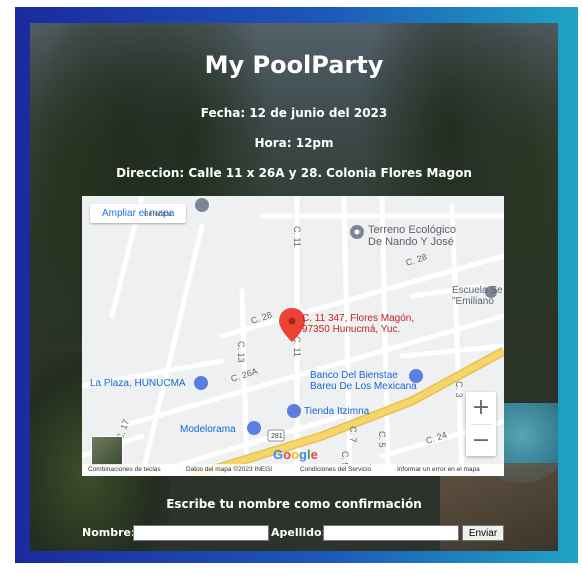  Describe the element at coordinates (124, 469) in the screenshot. I see `keyboard-shortcuts-link: Combinaciones de teclas` at that location.